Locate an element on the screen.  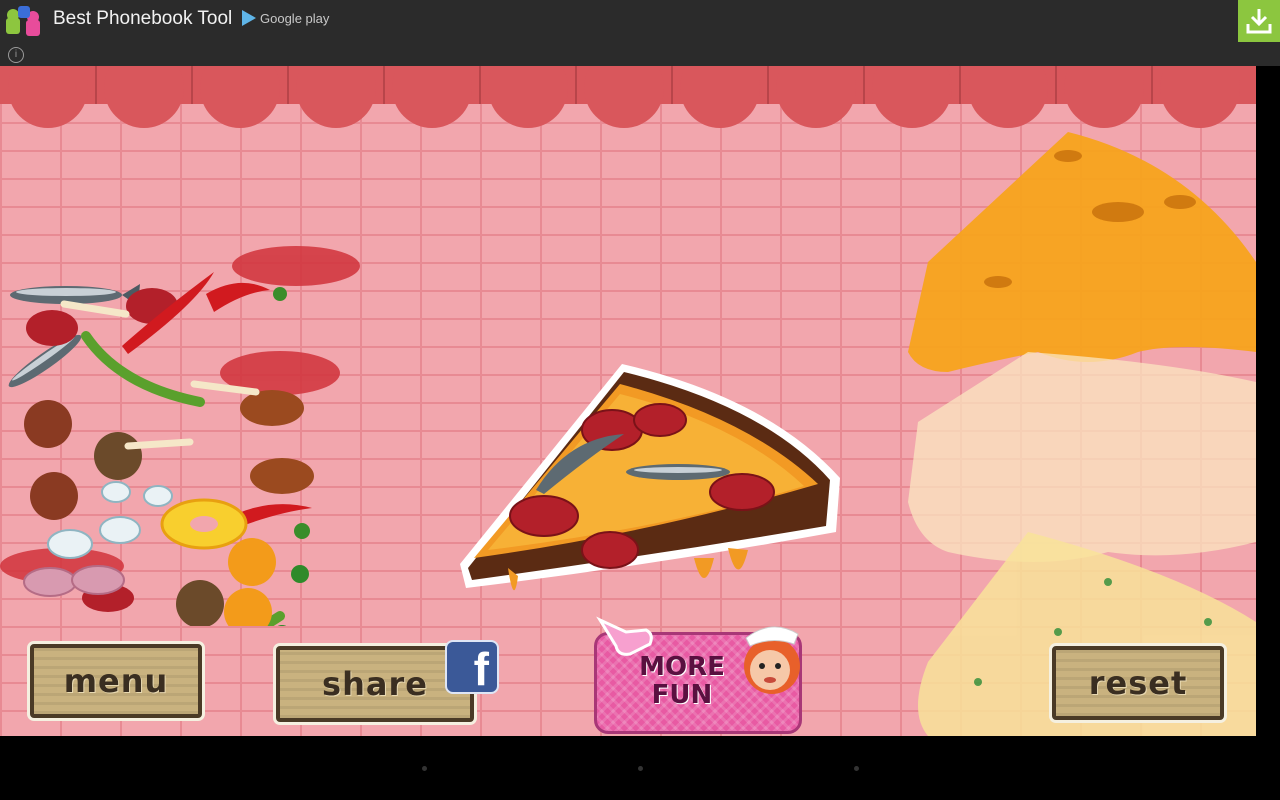
menu-button-label: menu is located at coordinates (116, 681).